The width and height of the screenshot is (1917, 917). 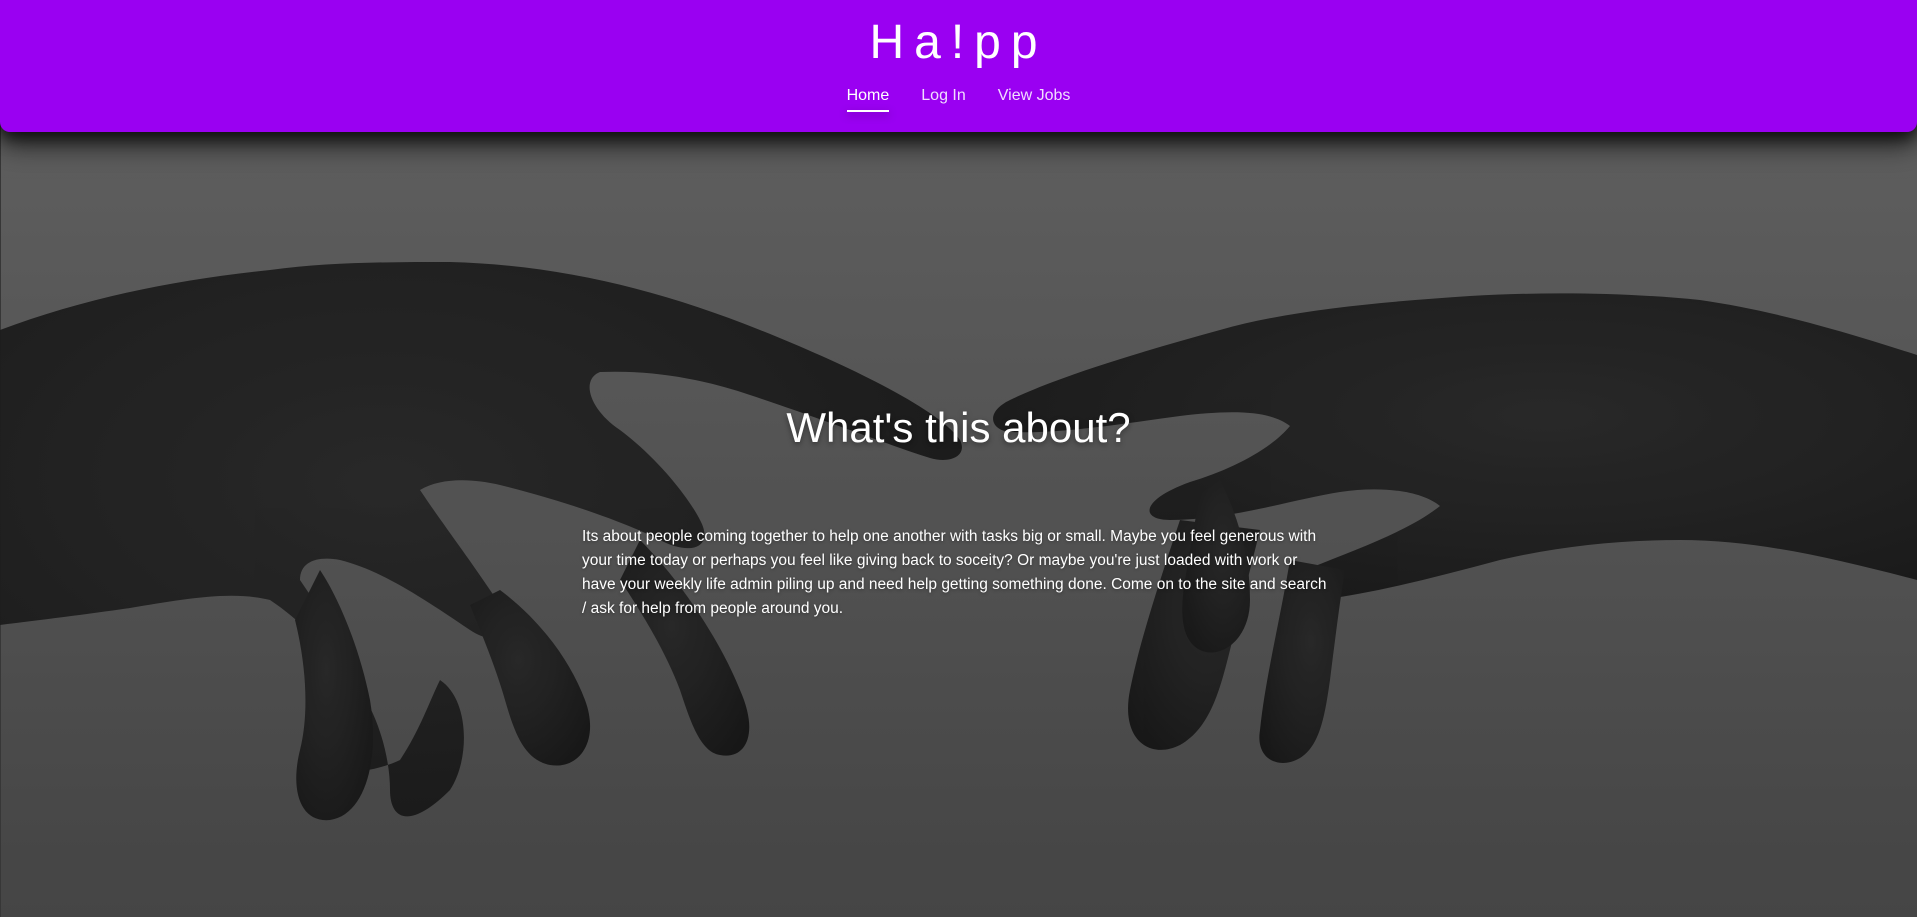 What do you see at coordinates (958, 427) in the screenshot?
I see `page-title: What's this about?` at bounding box center [958, 427].